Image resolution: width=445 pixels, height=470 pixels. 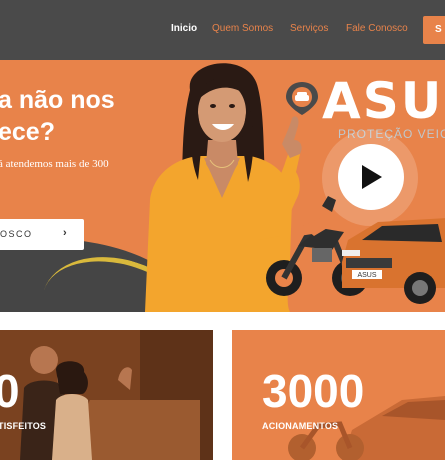 What do you see at coordinates (393, 261) in the screenshot?
I see `car-image: ASUS` at bounding box center [393, 261].